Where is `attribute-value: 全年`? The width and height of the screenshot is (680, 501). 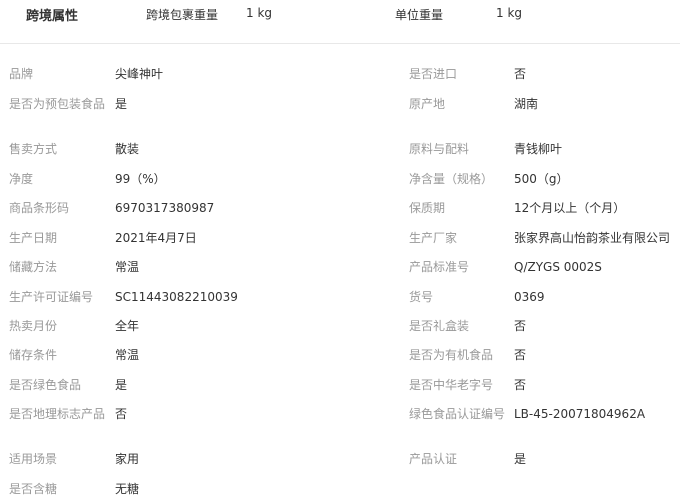
attribute-value: 全年 is located at coordinates (127, 326).